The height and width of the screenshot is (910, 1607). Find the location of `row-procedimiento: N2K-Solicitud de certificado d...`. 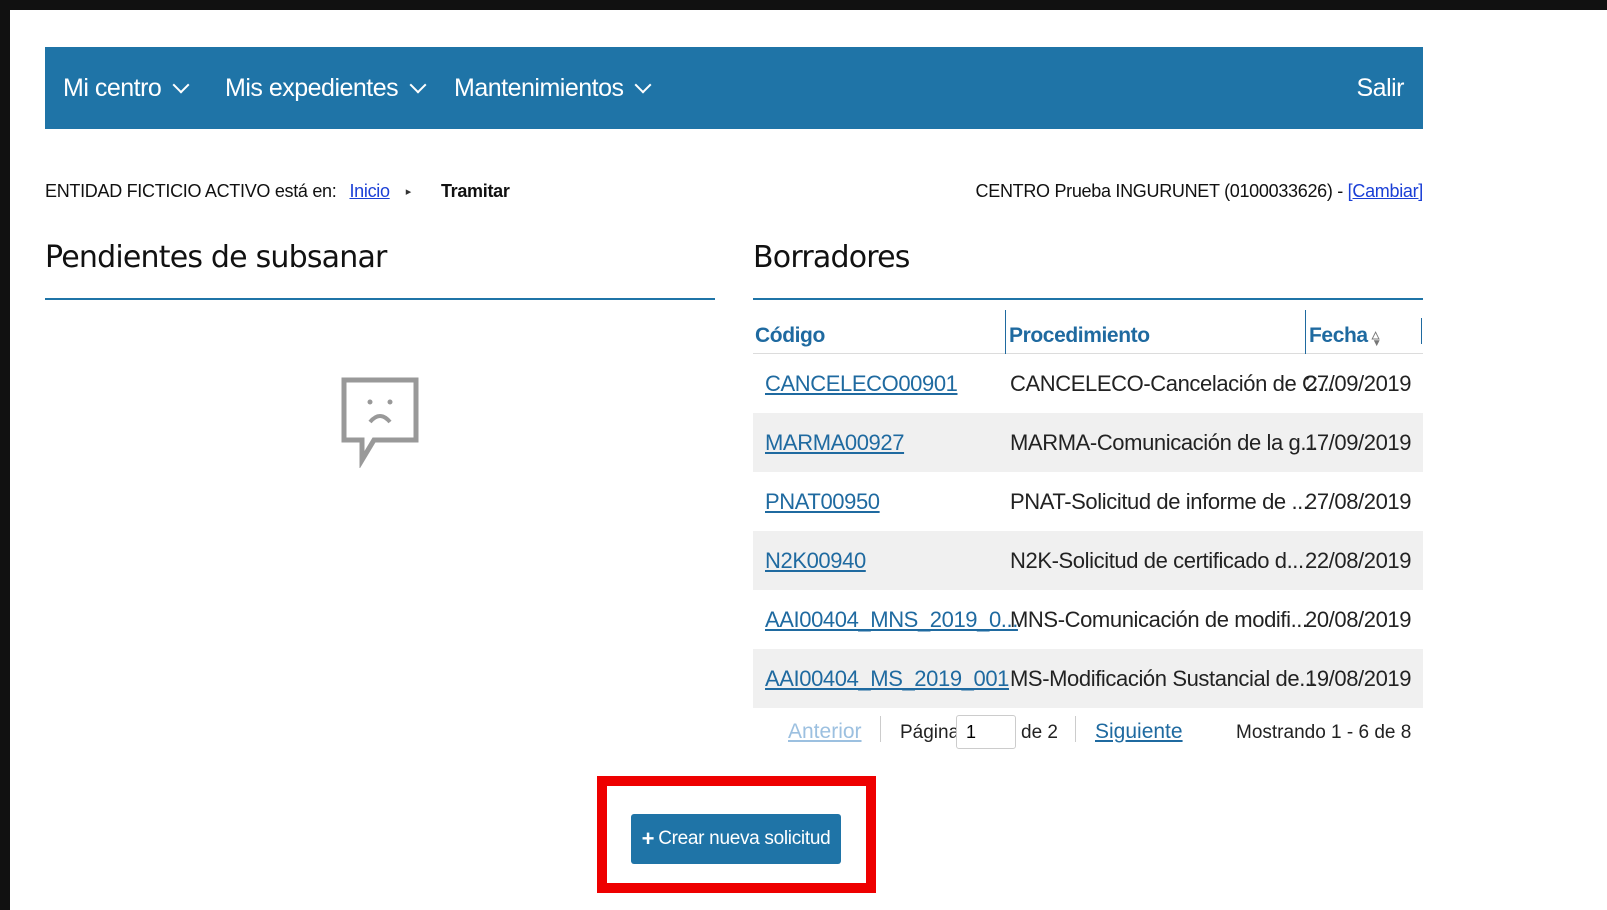

row-procedimiento: N2K-Solicitud de certificado d... is located at coordinates (1157, 560).